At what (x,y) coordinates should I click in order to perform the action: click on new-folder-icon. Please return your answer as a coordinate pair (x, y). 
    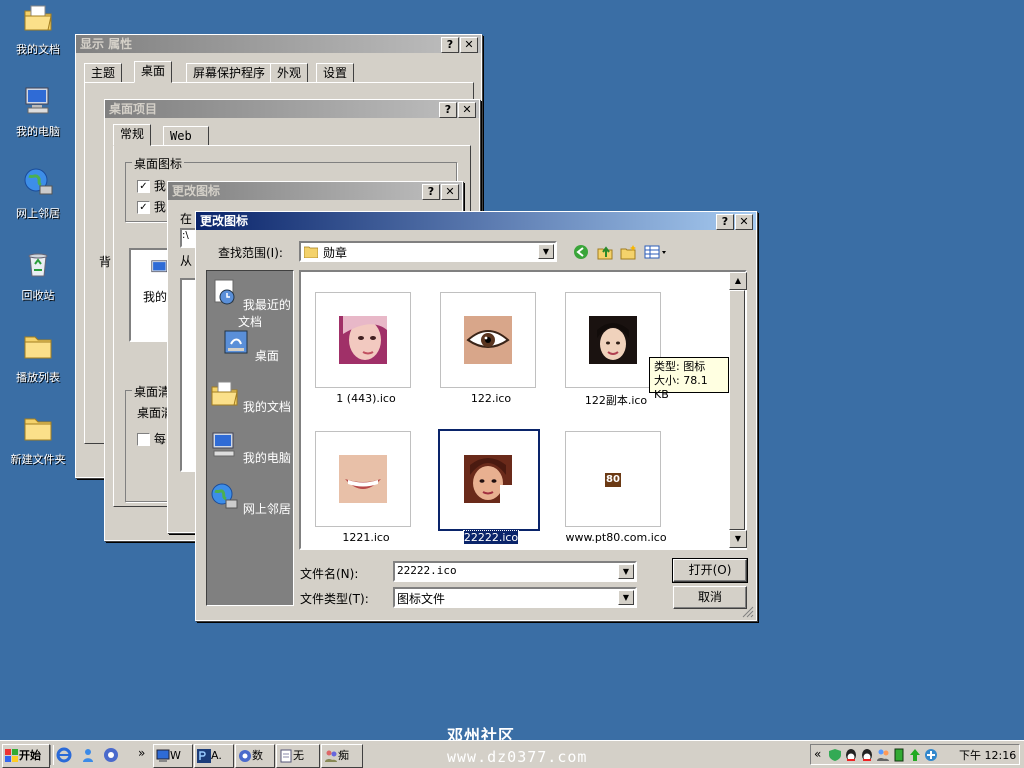
    Looking at the image, I should click on (628, 252).